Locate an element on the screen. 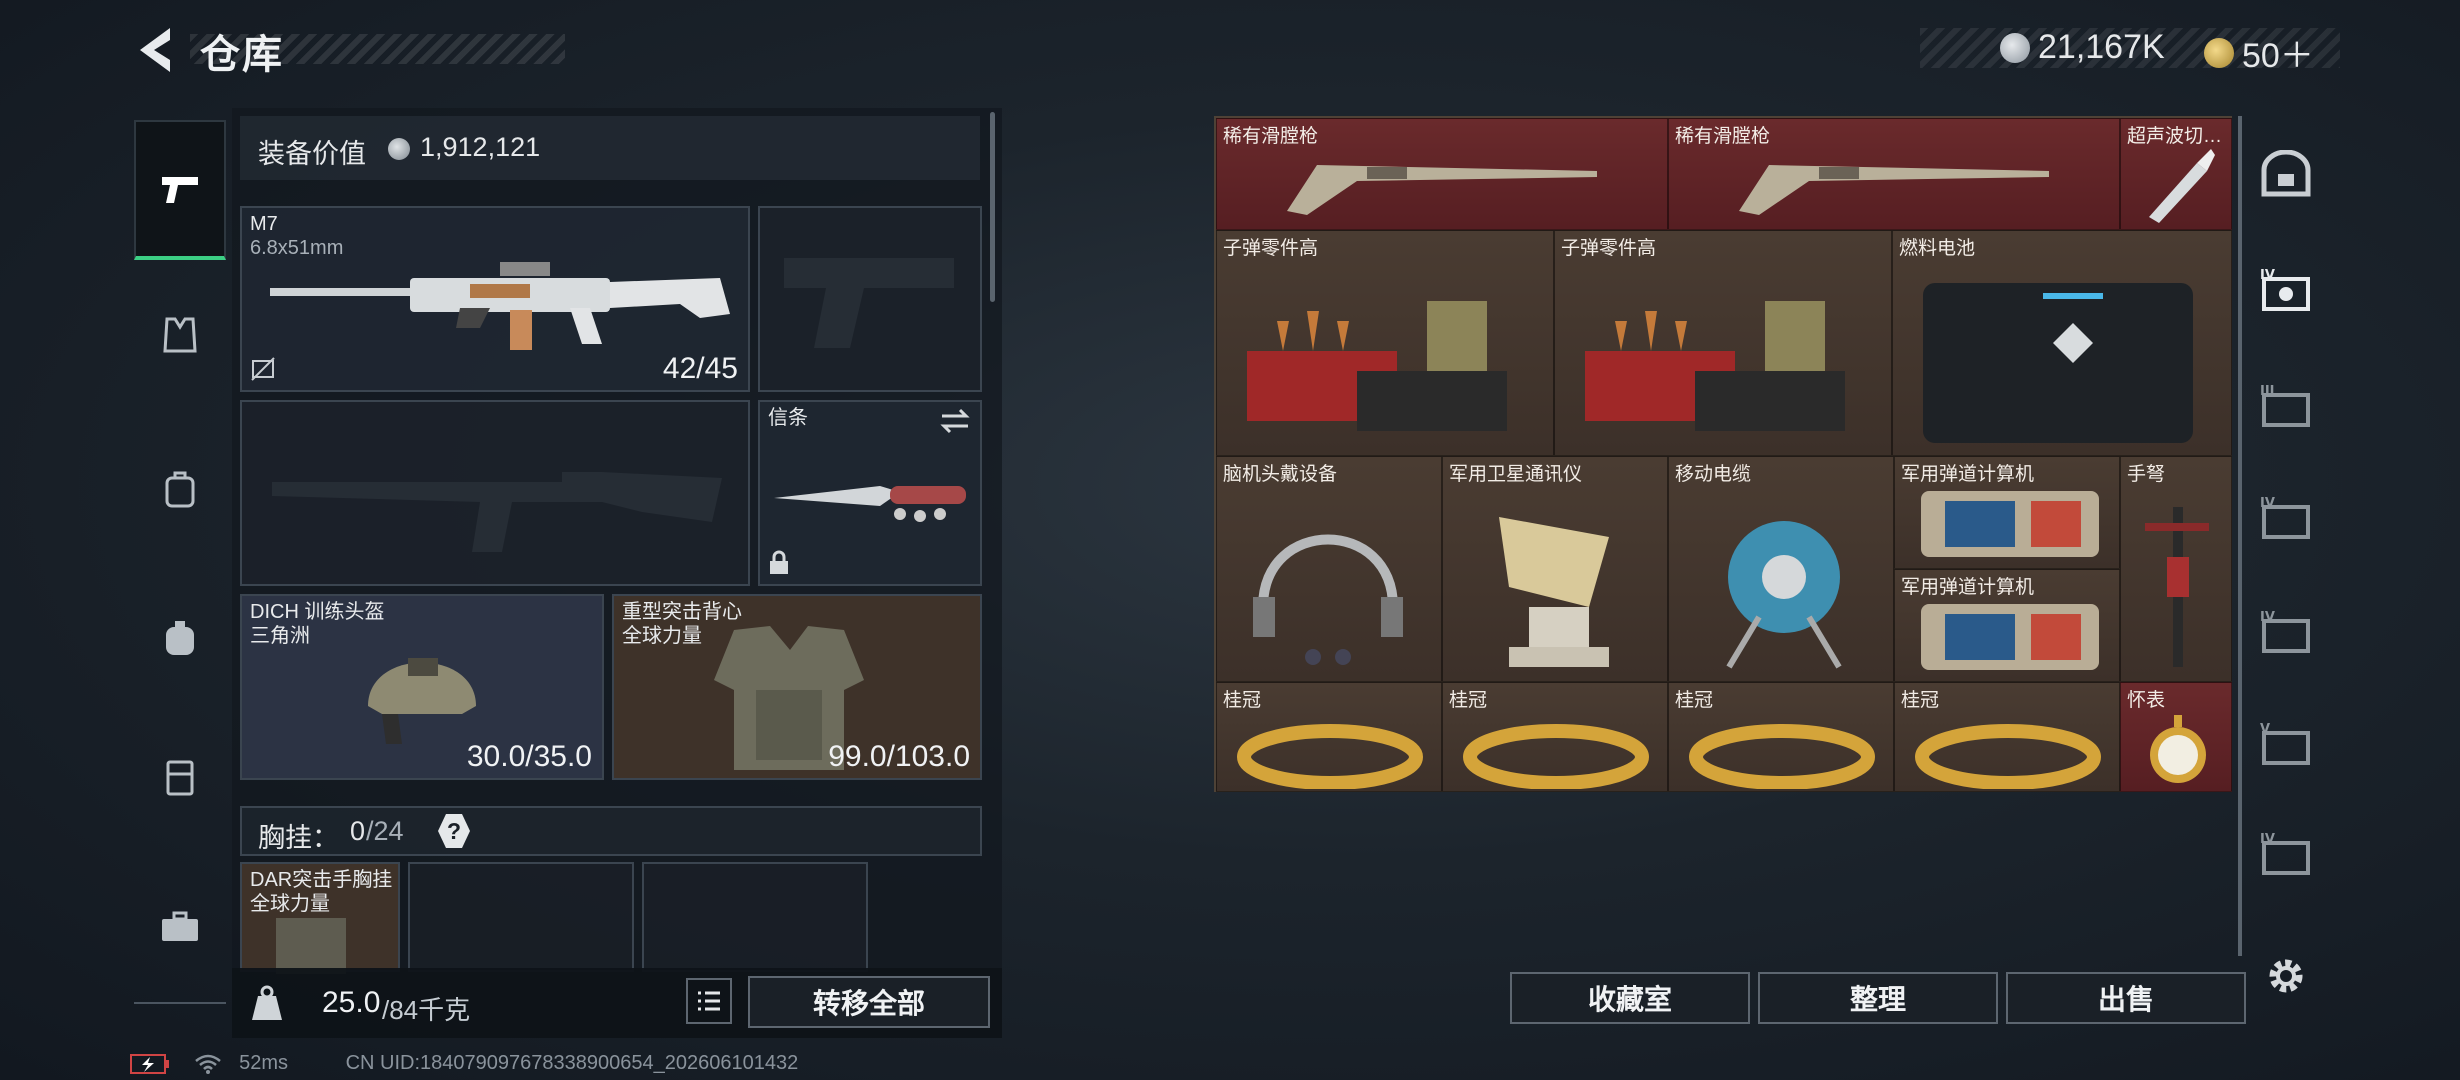  item-label: 子弹零件高 is located at coordinates (1609, 248).